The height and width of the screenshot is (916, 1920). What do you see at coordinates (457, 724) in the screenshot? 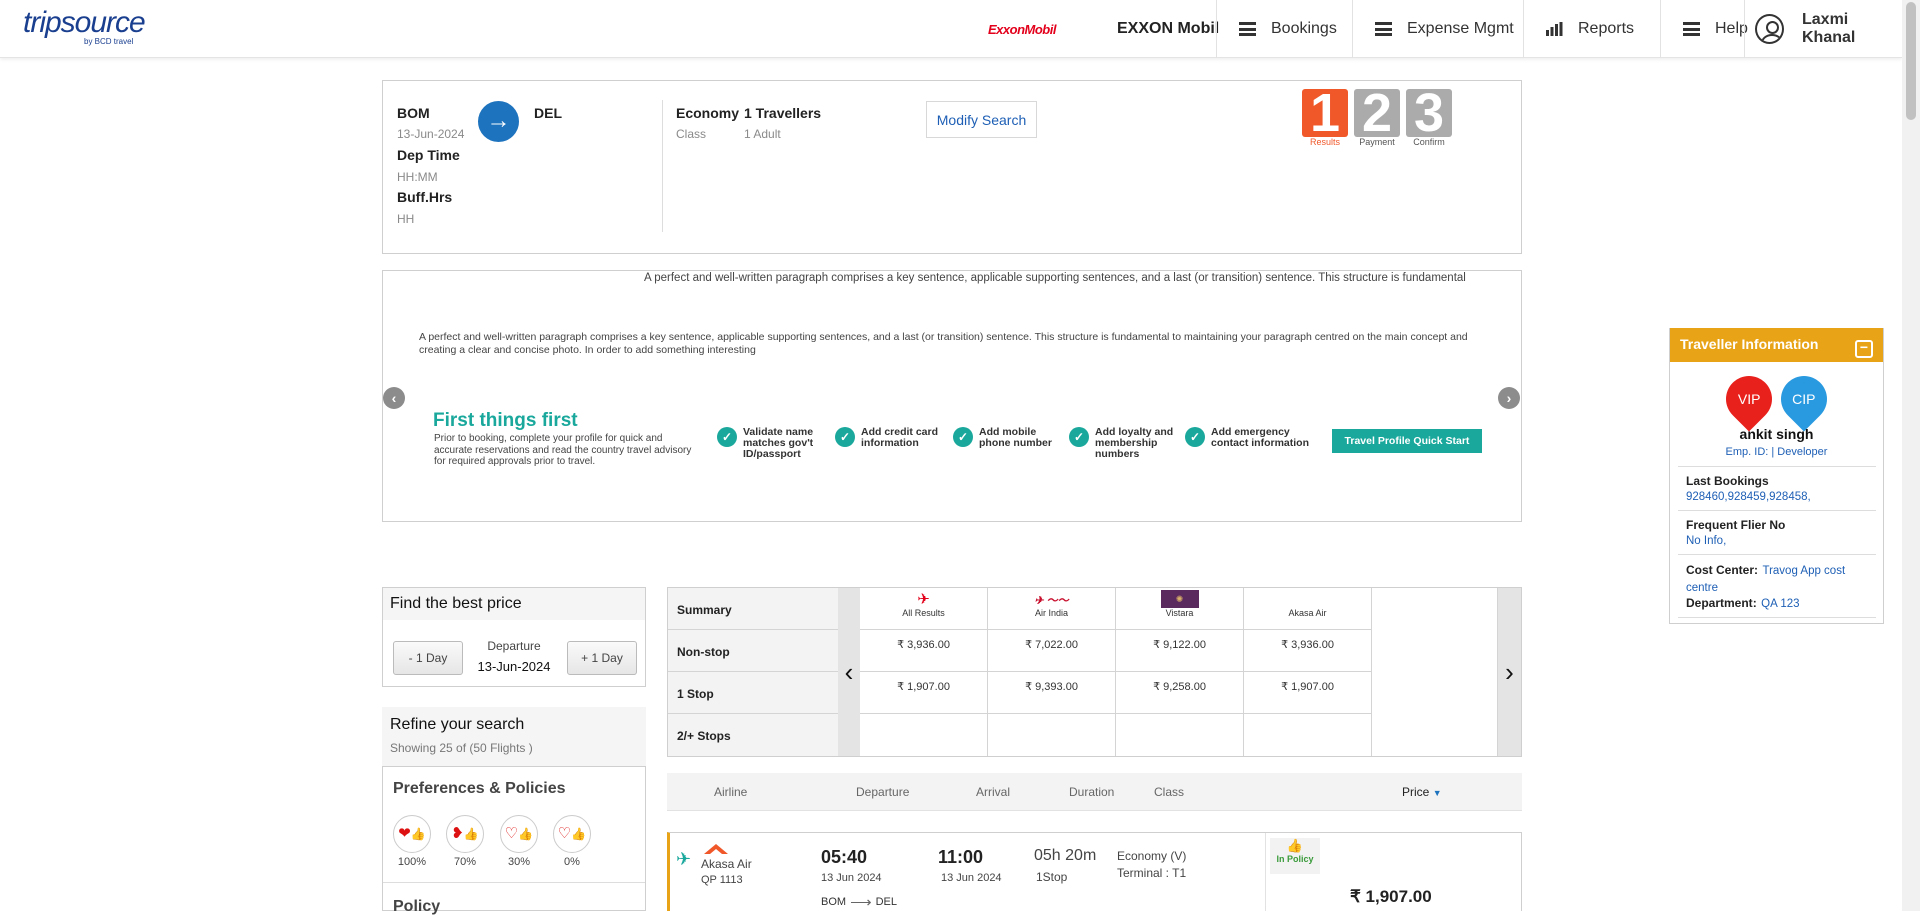
I see `refine-title: Refine your search` at bounding box center [457, 724].